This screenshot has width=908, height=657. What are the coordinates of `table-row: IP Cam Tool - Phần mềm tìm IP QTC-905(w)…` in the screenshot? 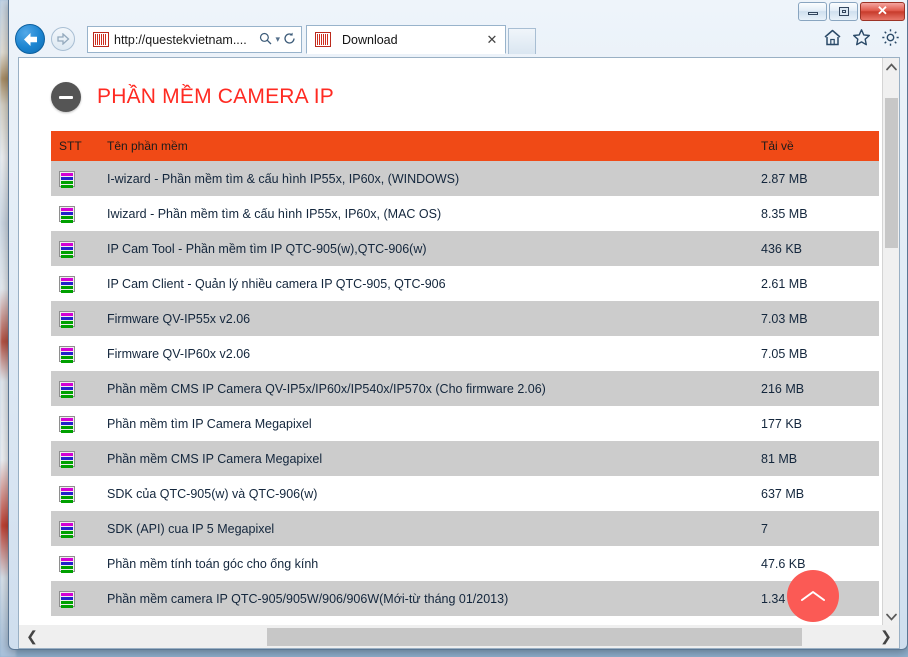 It's located at (465, 248).